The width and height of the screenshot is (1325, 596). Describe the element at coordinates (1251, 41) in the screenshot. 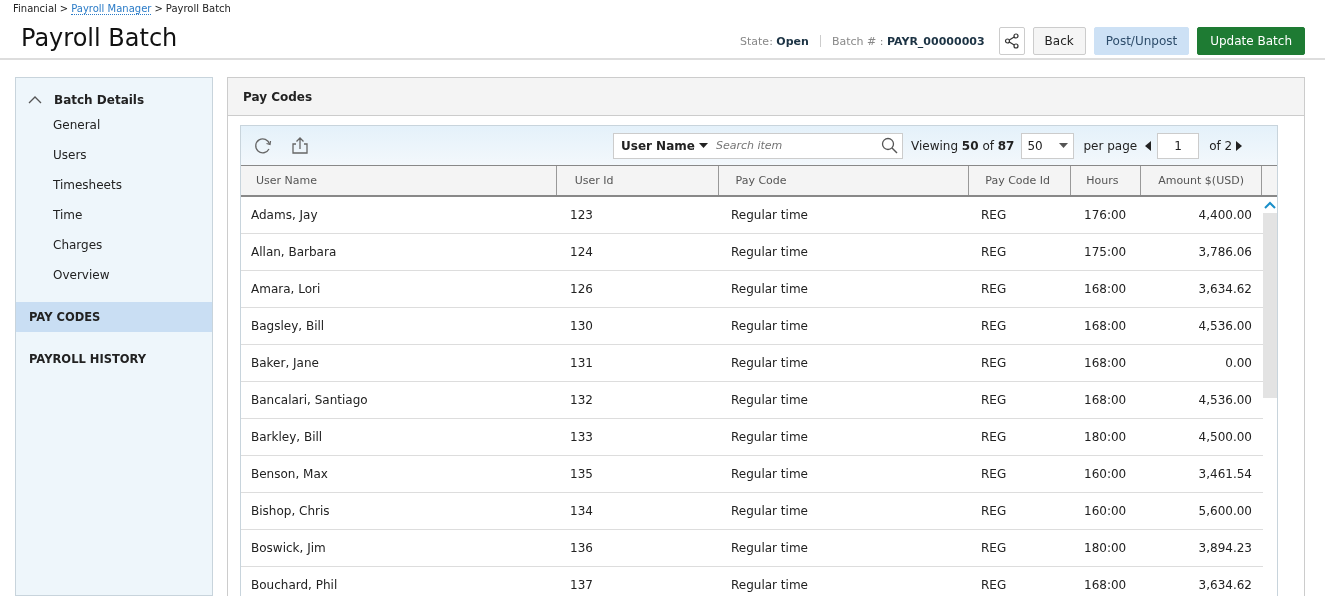

I see `update-button: Update Batch` at that location.